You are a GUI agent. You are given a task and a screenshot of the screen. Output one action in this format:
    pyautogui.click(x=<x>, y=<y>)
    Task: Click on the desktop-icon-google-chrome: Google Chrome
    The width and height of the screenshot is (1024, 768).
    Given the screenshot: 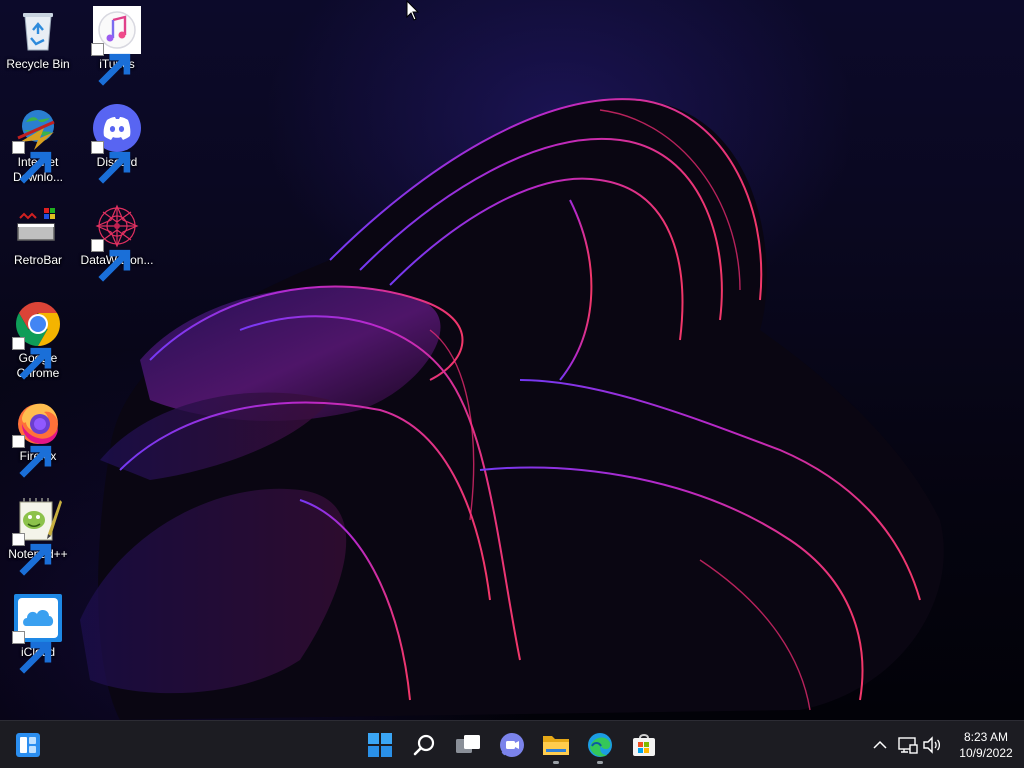 What is the action you would take?
    pyautogui.click(x=38, y=340)
    